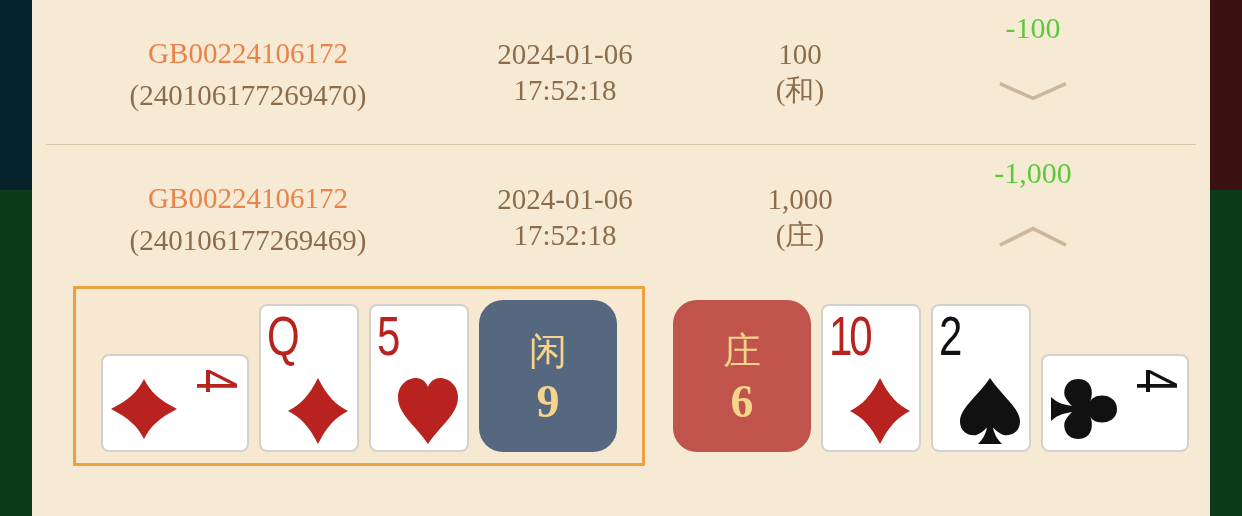 Image resolution: width=1242 pixels, height=516 pixels. I want to click on card-rank: Q, so click(282, 336).